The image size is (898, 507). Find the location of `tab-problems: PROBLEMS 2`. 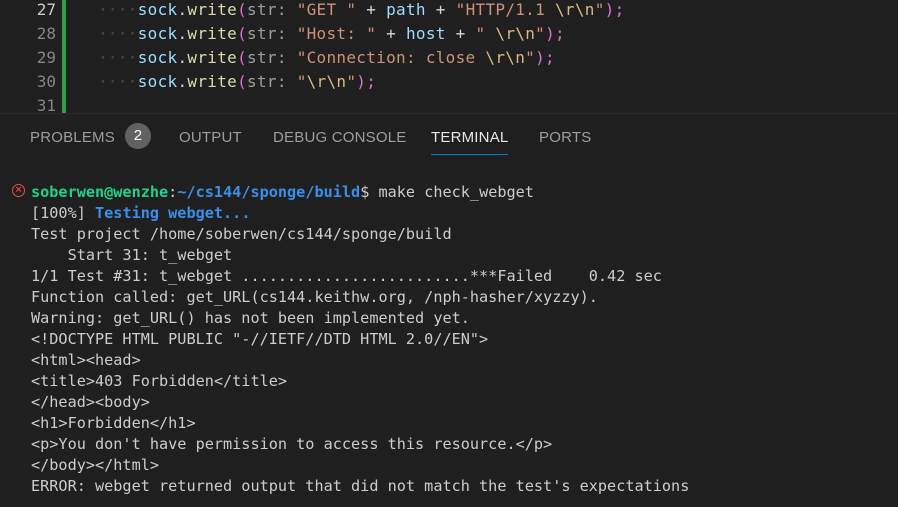

tab-problems: PROBLEMS 2 is located at coordinates (90, 139).